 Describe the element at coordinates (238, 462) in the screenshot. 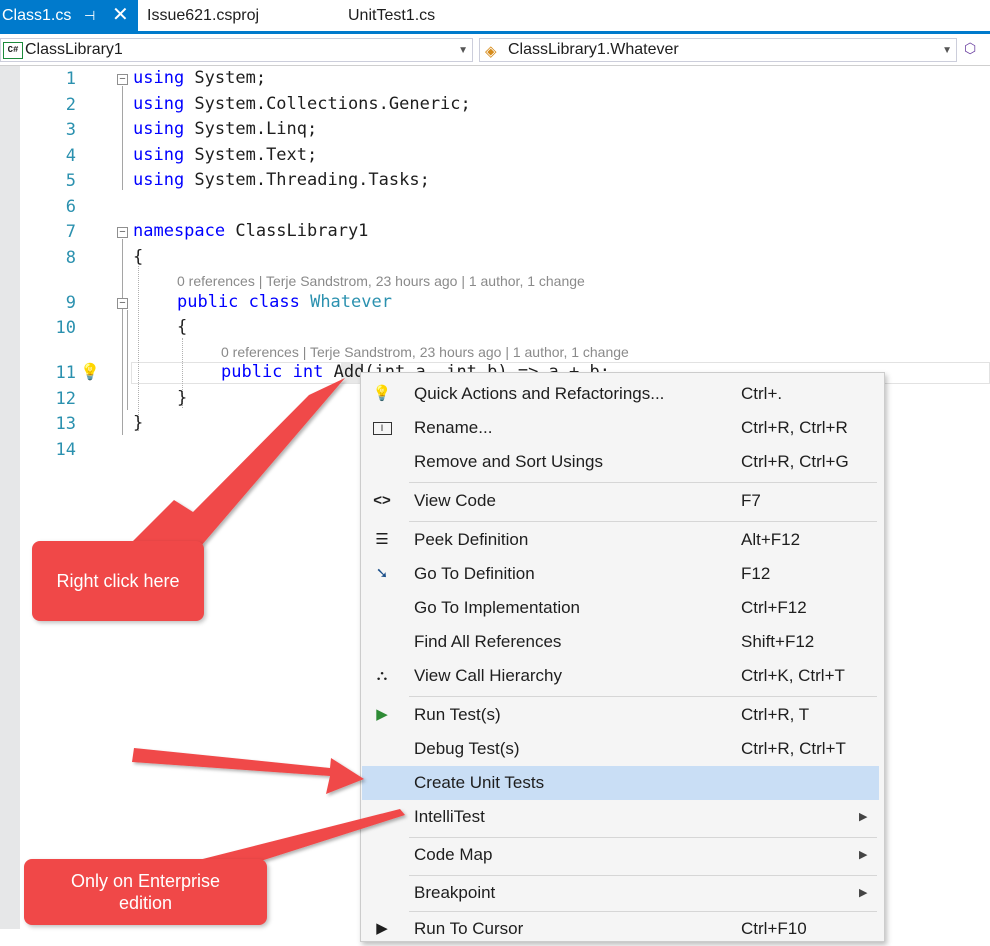

I see `arrow-to-add-method` at that location.